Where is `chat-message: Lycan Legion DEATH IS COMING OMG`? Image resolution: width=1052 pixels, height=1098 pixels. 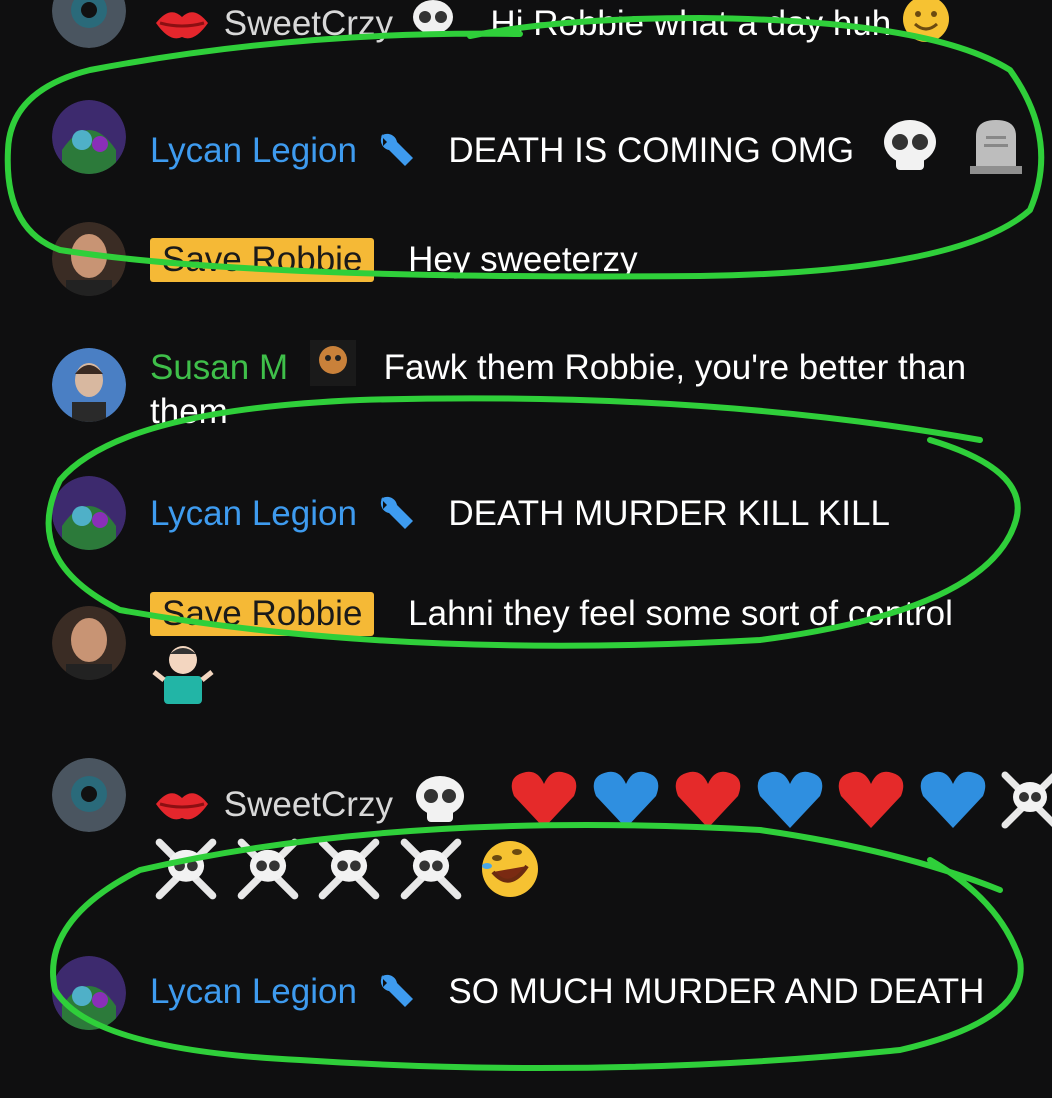
chat-message: Lycan Legion DEATH IS COMING OMG is located at coordinates (526, 140).